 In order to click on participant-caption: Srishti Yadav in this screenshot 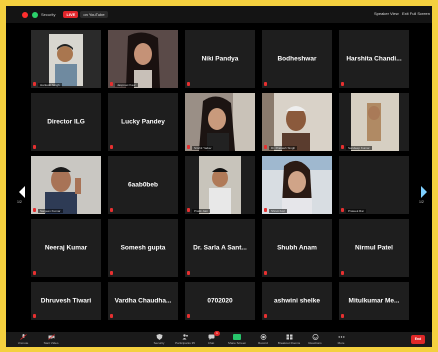, I will do `click(203, 148)`.